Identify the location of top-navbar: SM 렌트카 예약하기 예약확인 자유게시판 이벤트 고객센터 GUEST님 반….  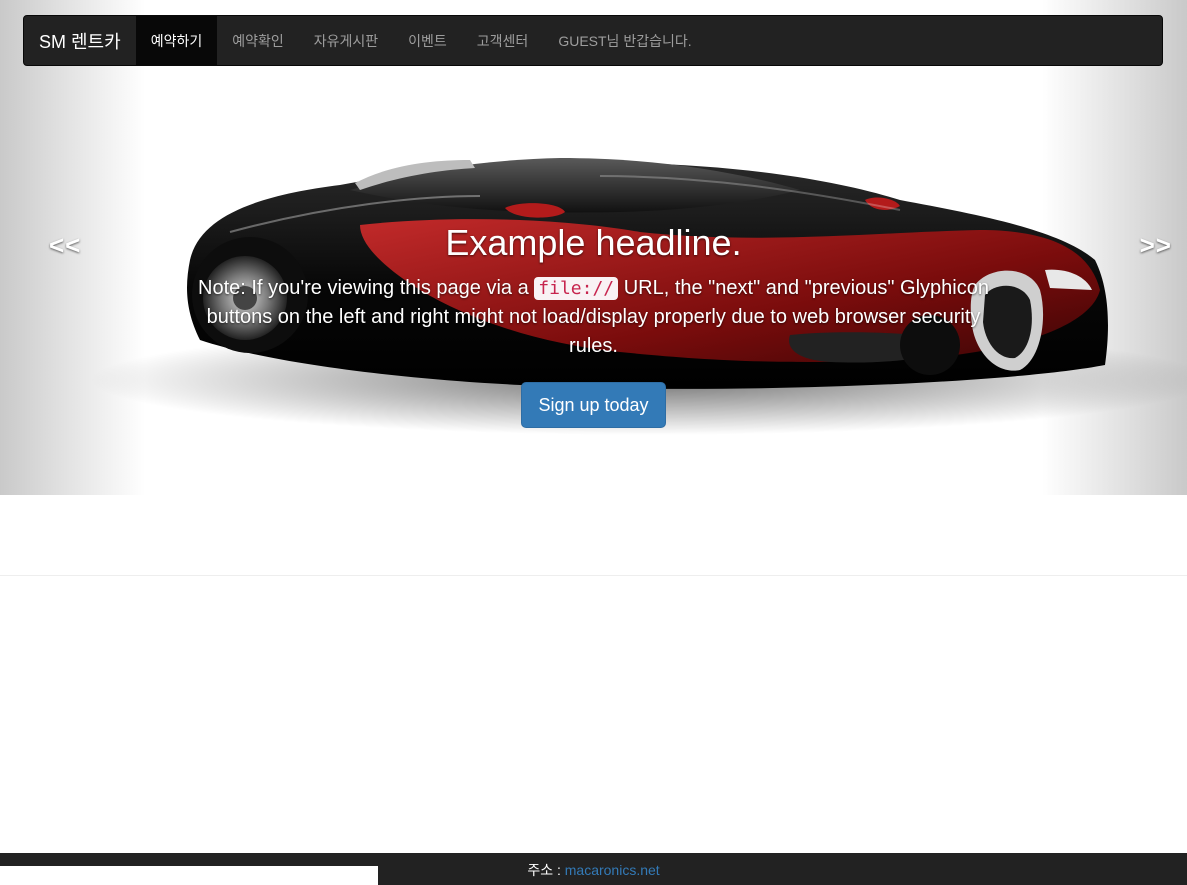
(593, 40).